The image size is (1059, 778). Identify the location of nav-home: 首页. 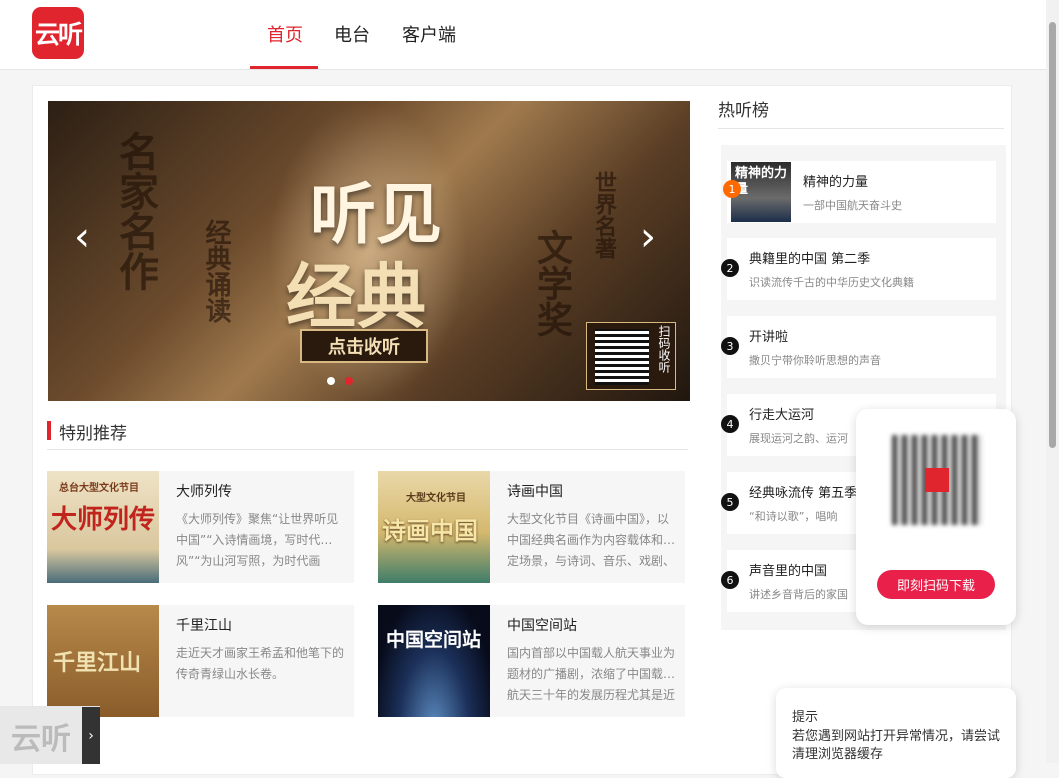
(285, 34).